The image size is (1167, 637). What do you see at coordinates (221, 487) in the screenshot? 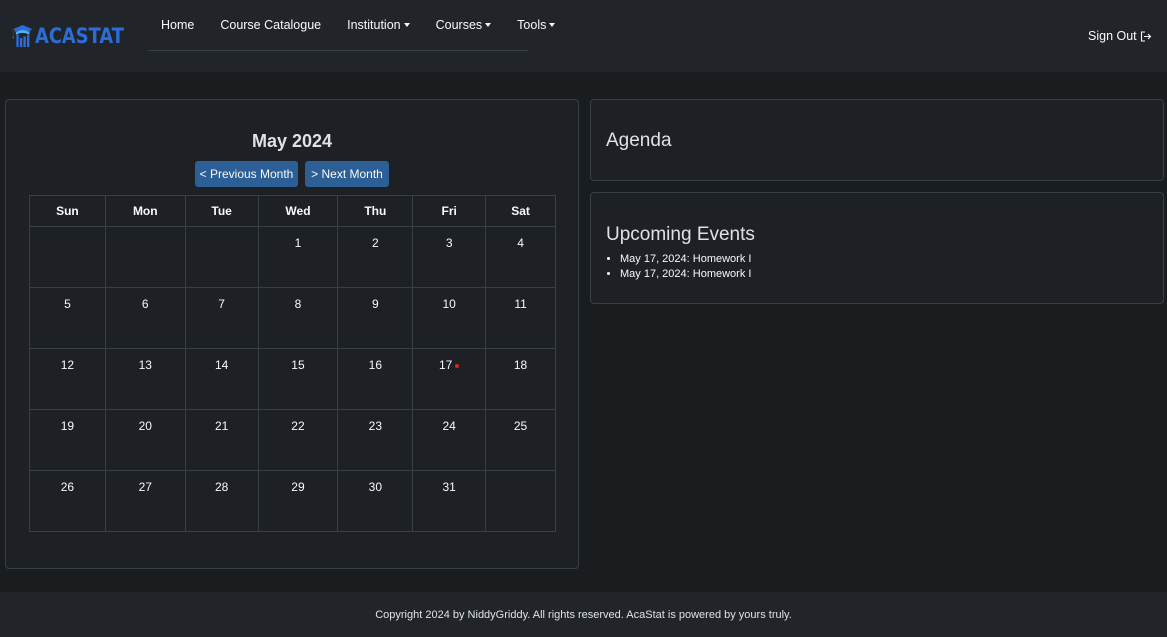
I see `day-number: 28` at bounding box center [221, 487].